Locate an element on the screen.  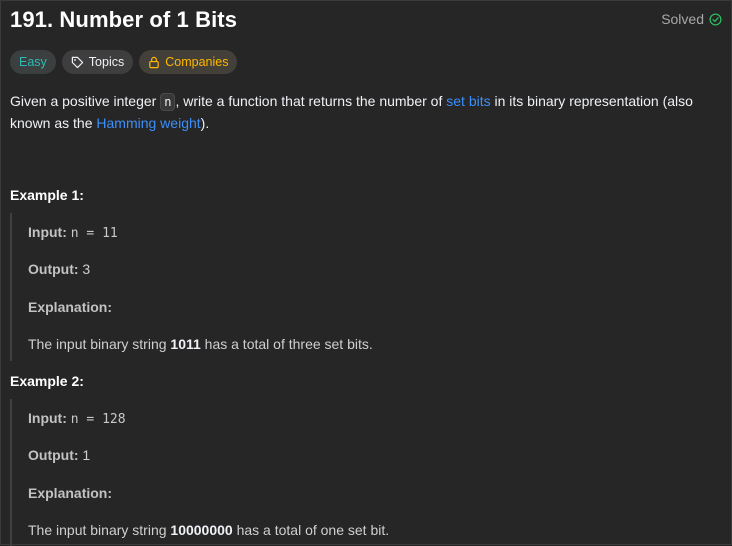
example-1-title: Example 1: is located at coordinates (47, 195).